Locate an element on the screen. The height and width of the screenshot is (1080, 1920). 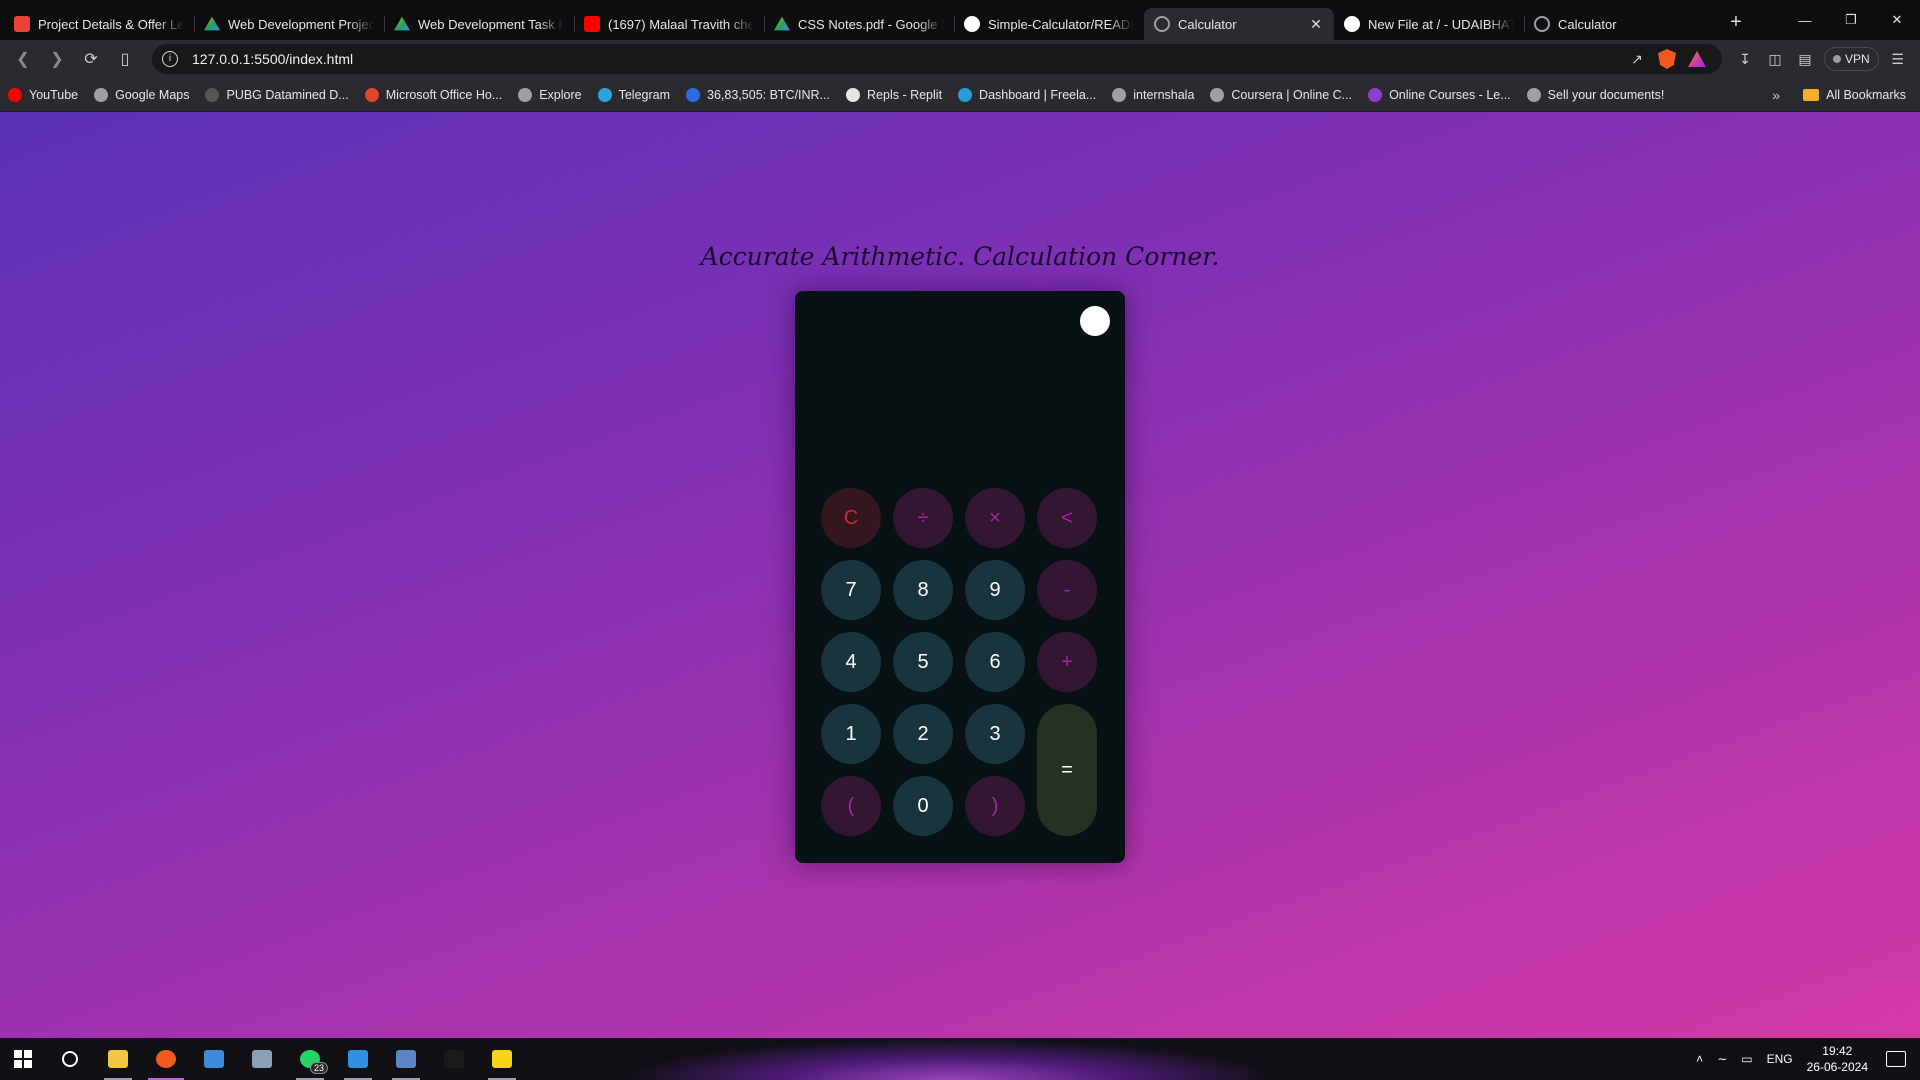
bookmark-label: Explore is located at coordinates (560, 94).